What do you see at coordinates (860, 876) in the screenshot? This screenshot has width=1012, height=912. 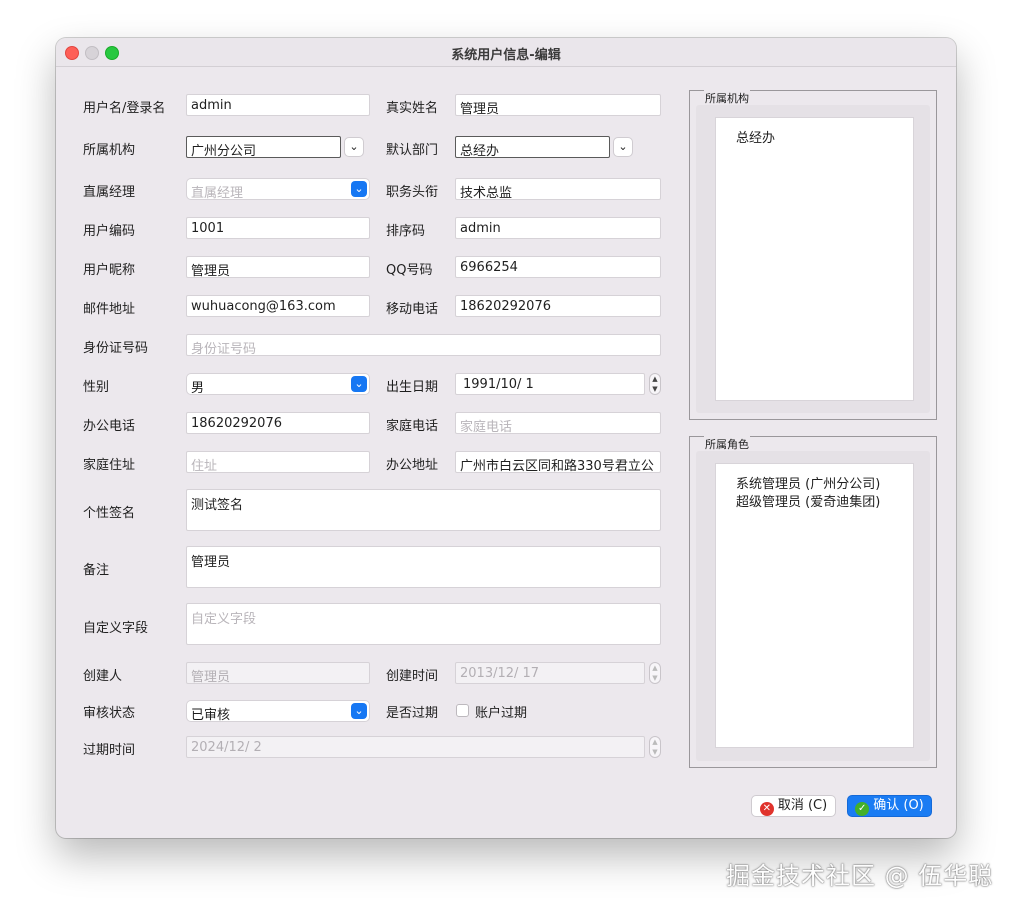 I see `watermark-text: 掘金技术社区 @ 伍华聪` at bounding box center [860, 876].